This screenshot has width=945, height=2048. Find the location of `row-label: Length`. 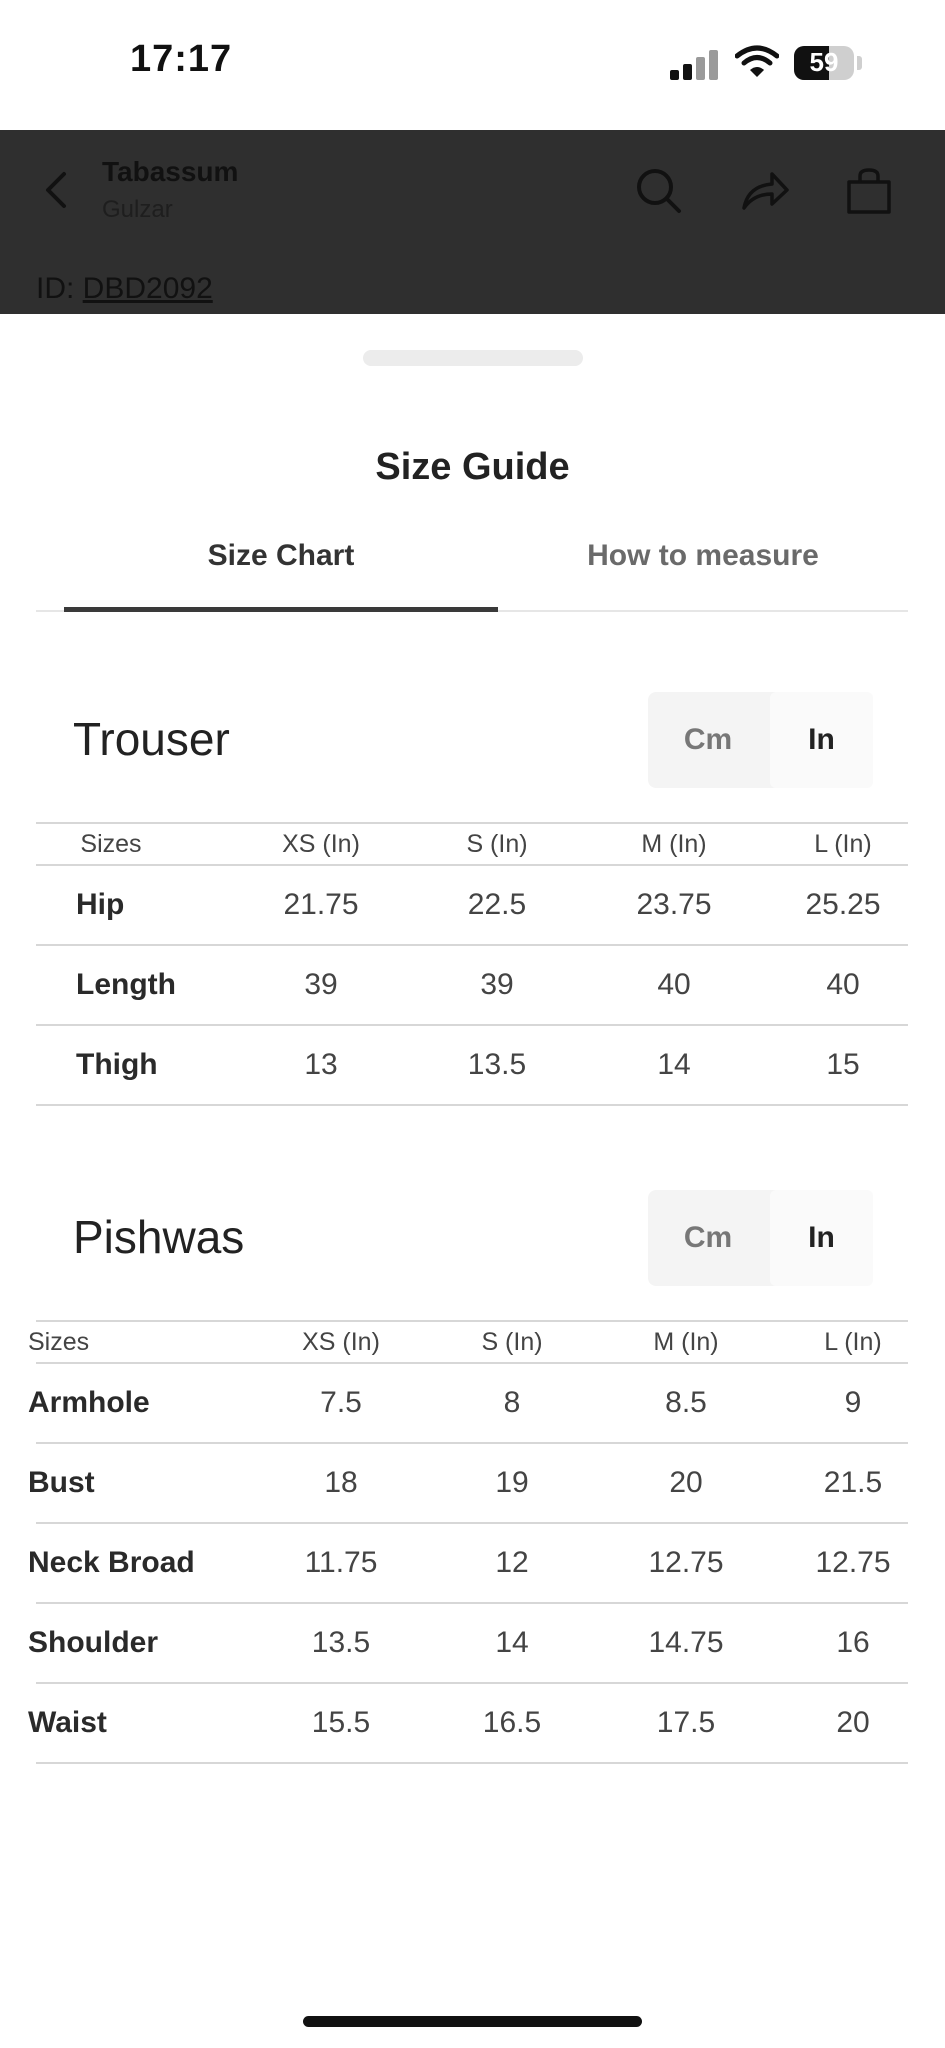

row-label: Length is located at coordinates (126, 984).